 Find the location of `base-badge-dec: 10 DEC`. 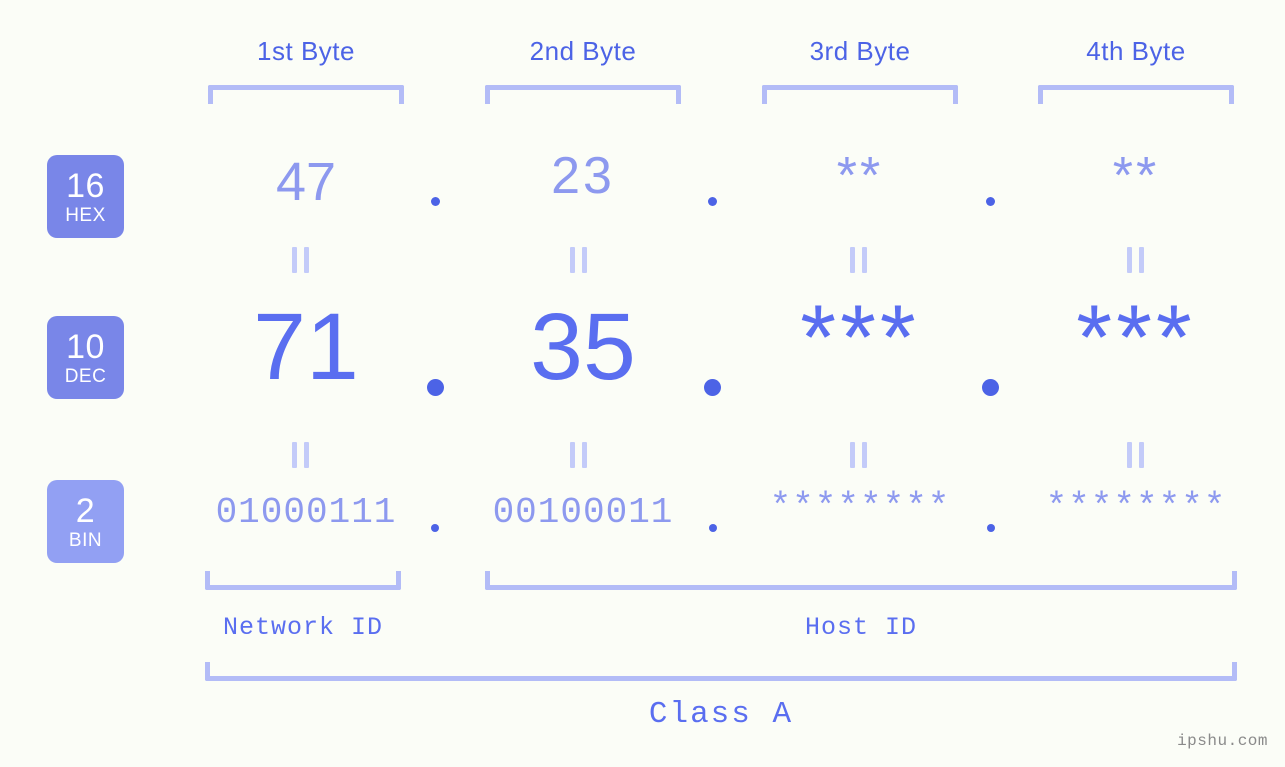

base-badge-dec: 10 DEC is located at coordinates (85, 357).